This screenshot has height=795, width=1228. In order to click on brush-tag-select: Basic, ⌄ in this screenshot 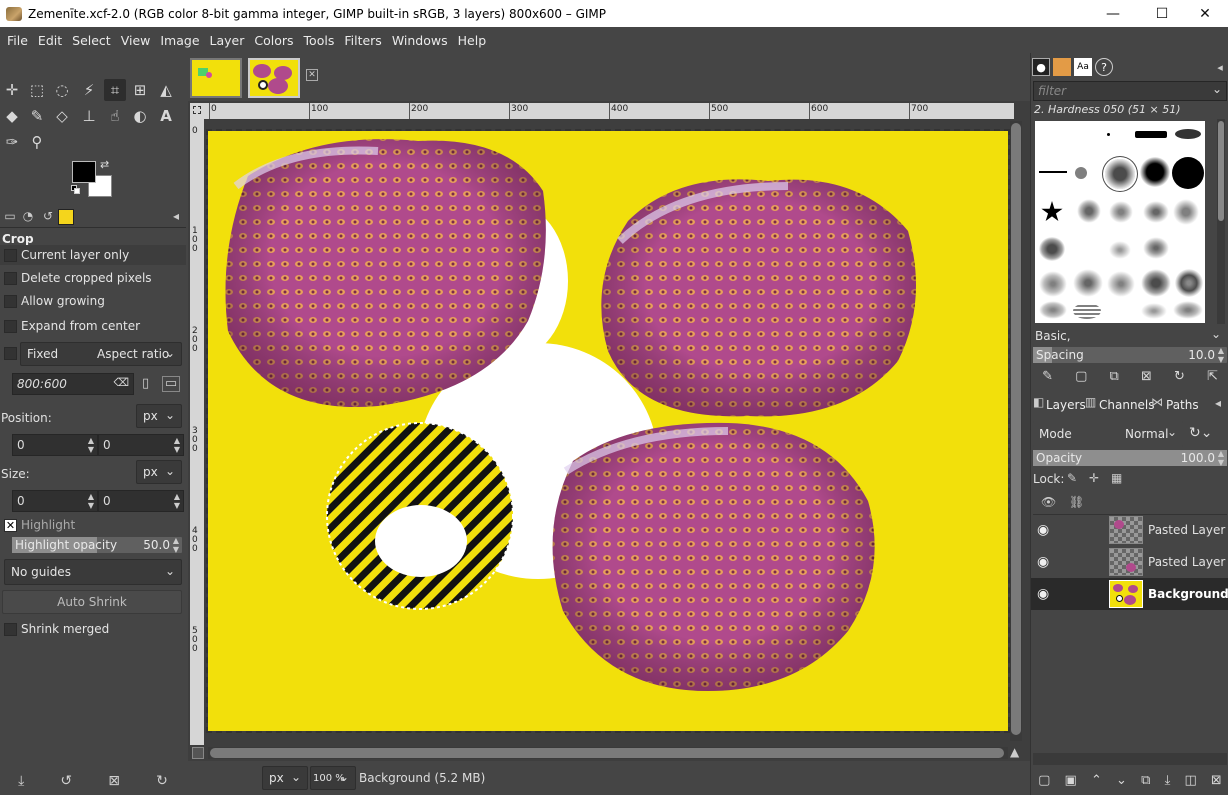, I will do `click(1130, 336)`.